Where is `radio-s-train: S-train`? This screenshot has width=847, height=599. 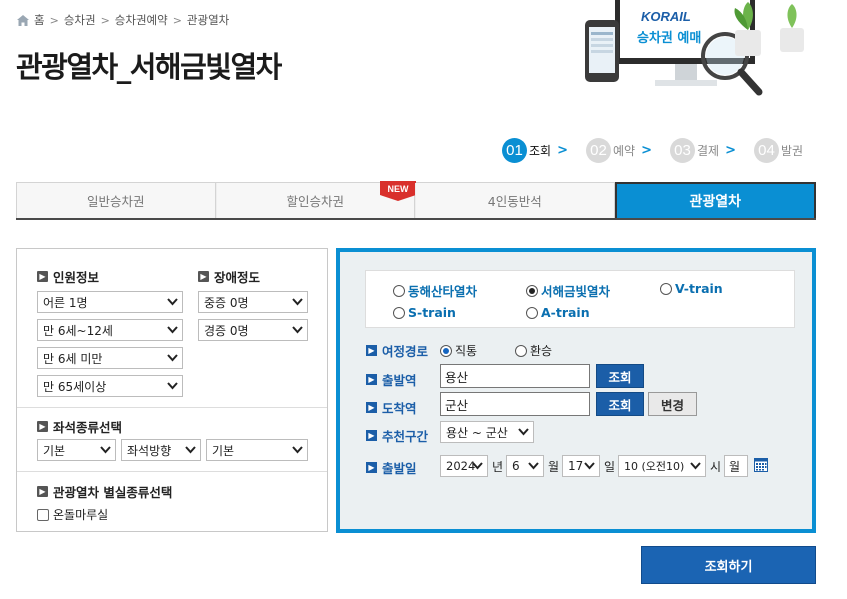 radio-s-train: S-train is located at coordinates (424, 312).